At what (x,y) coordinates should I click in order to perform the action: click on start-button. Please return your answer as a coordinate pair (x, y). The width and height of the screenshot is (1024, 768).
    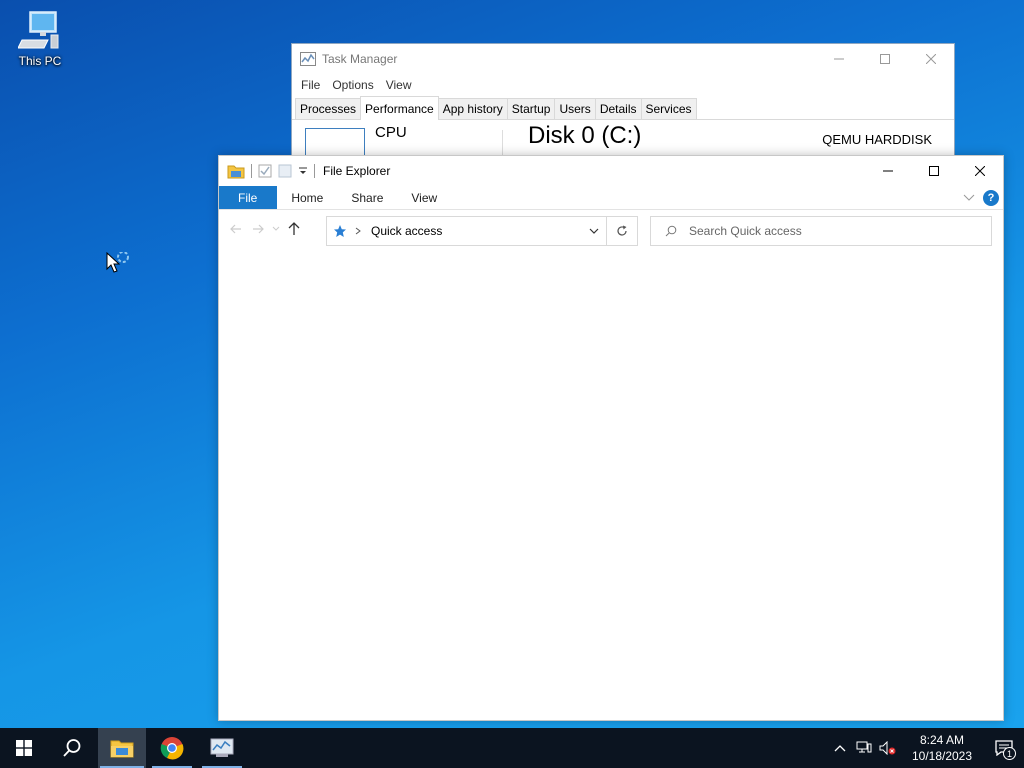
    Looking at the image, I should click on (24, 748).